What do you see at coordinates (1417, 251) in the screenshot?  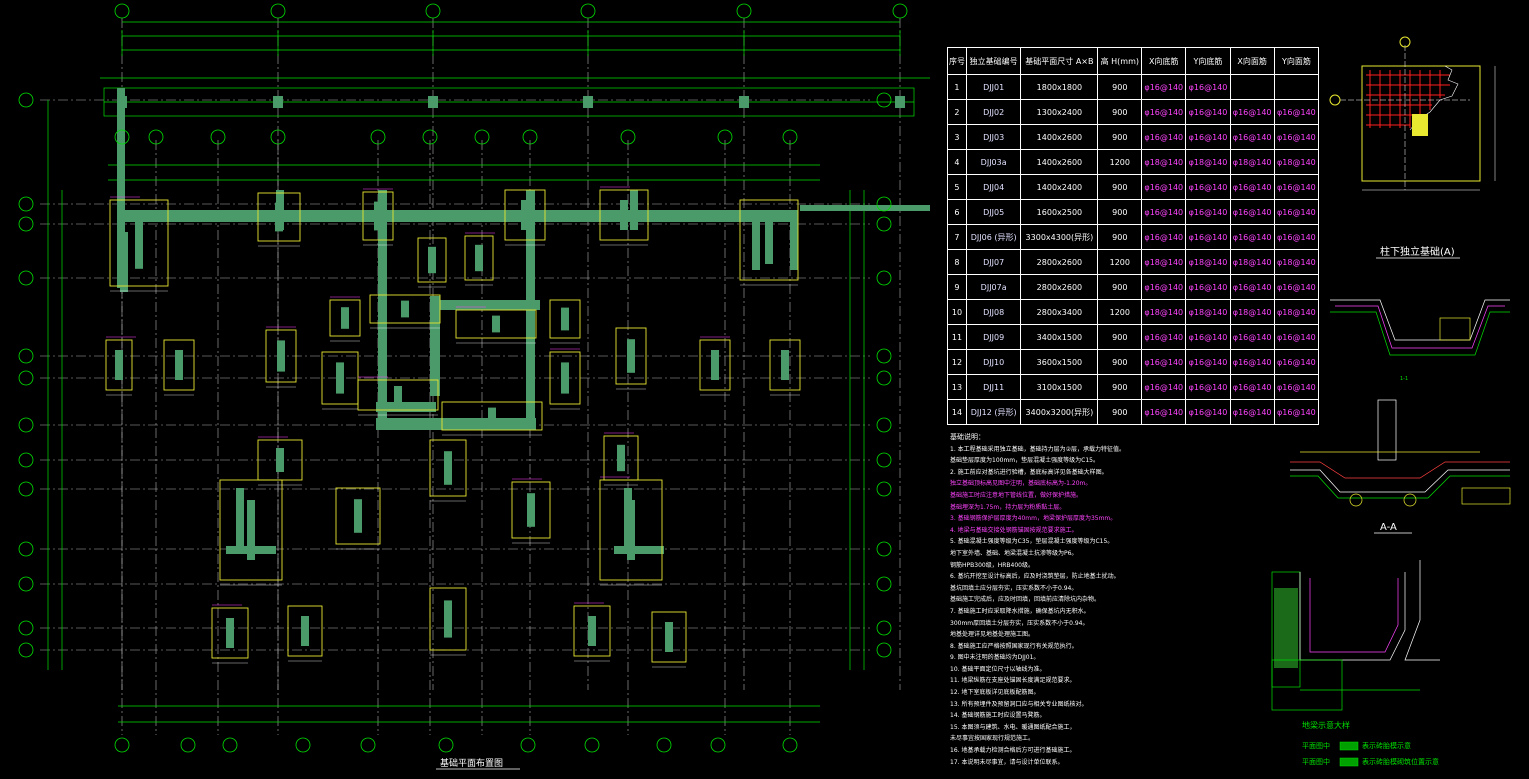 I see `detail-title-a: 柱下独立基础(A)` at bounding box center [1417, 251].